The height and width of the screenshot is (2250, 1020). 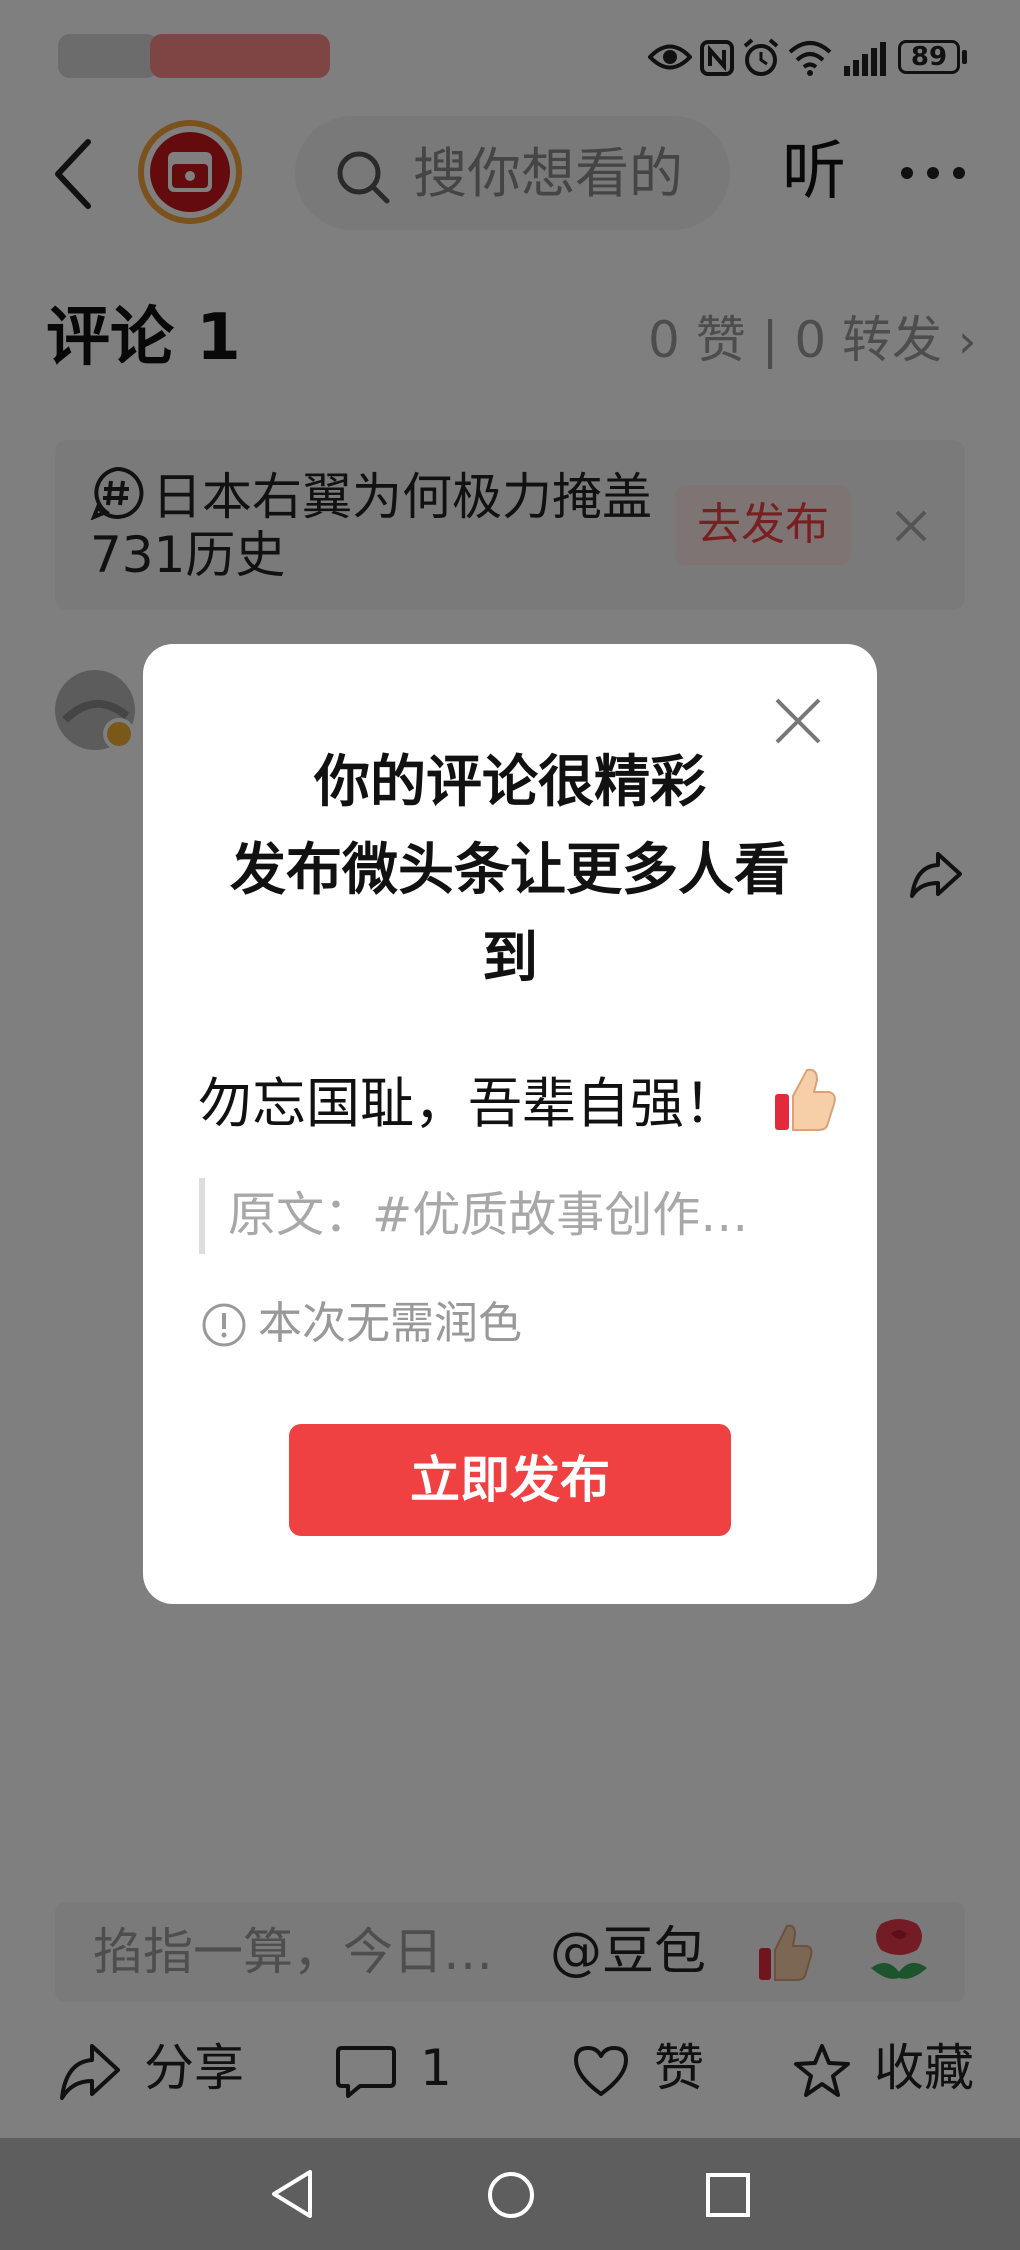 I want to click on comment-quote: 勿忘国耻，吾辈自强！, so click(x=518, y=1101).